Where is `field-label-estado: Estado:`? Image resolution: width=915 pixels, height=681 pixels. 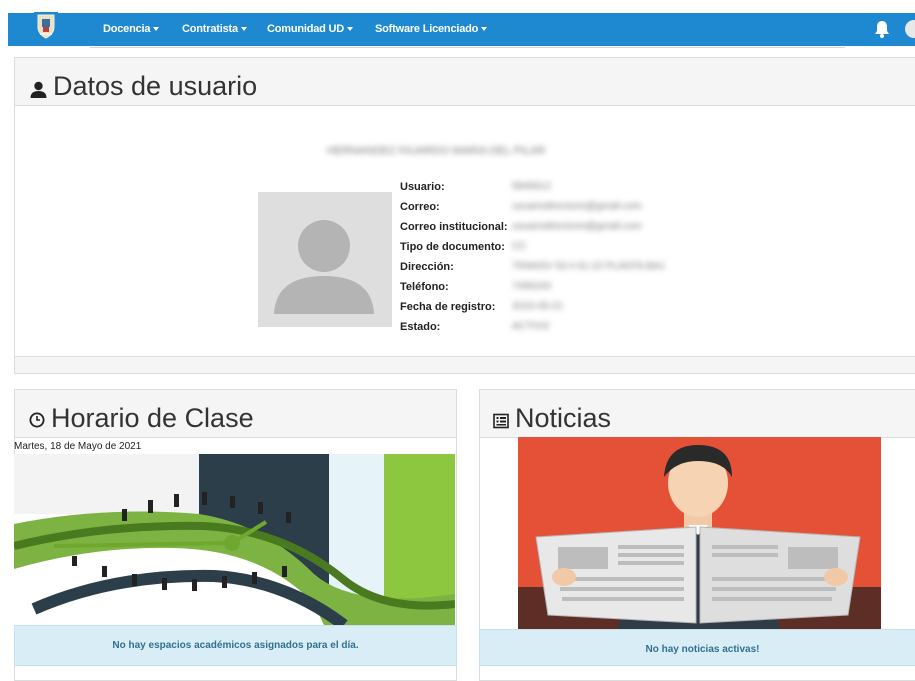 field-label-estado: Estado: is located at coordinates (420, 327).